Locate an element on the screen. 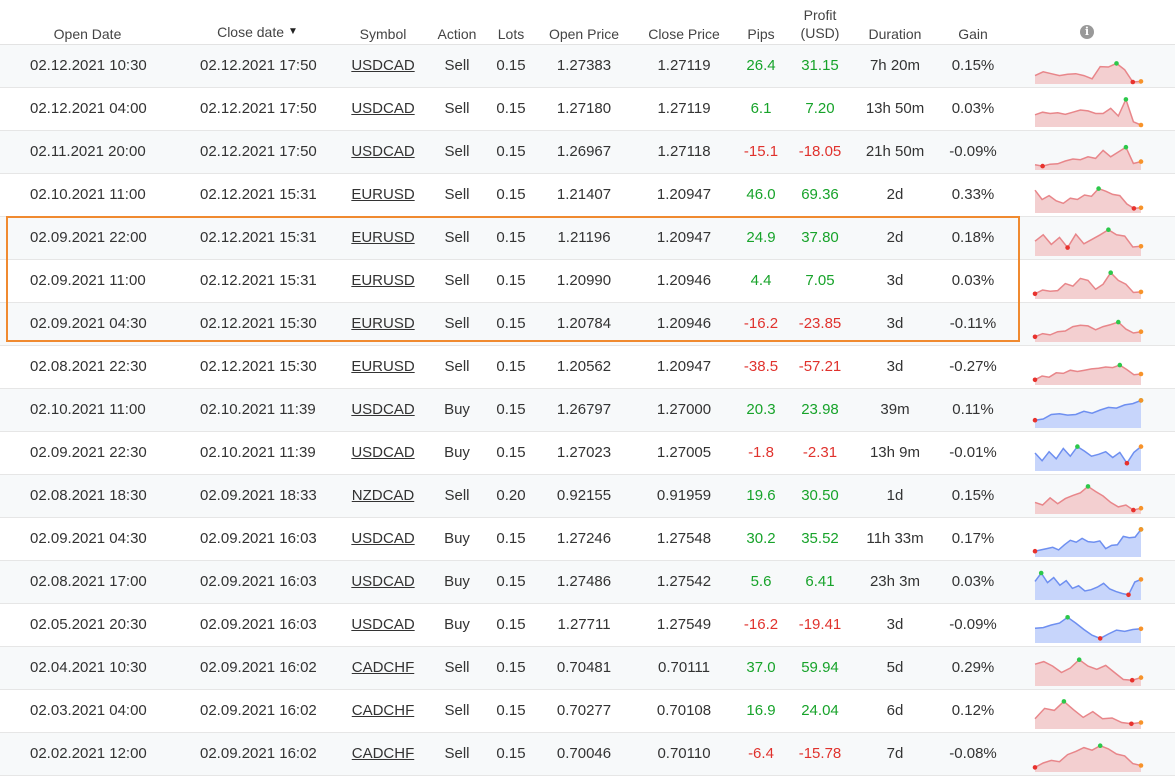  info-icon: i is located at coordinates (1087, 32).